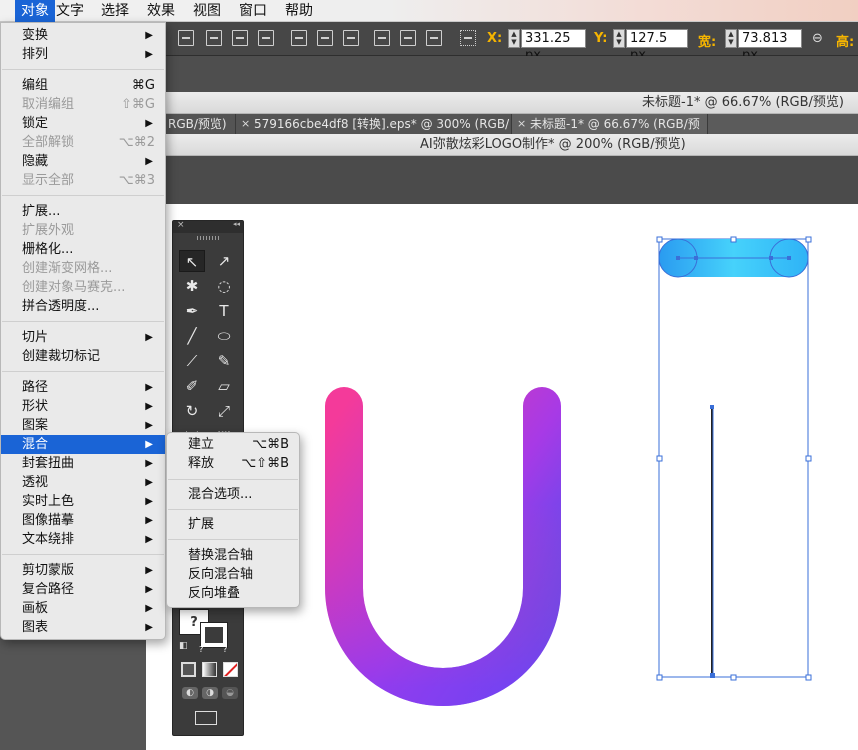  I want to click on width-stepper: ▲ ▼, so click(731, 38).